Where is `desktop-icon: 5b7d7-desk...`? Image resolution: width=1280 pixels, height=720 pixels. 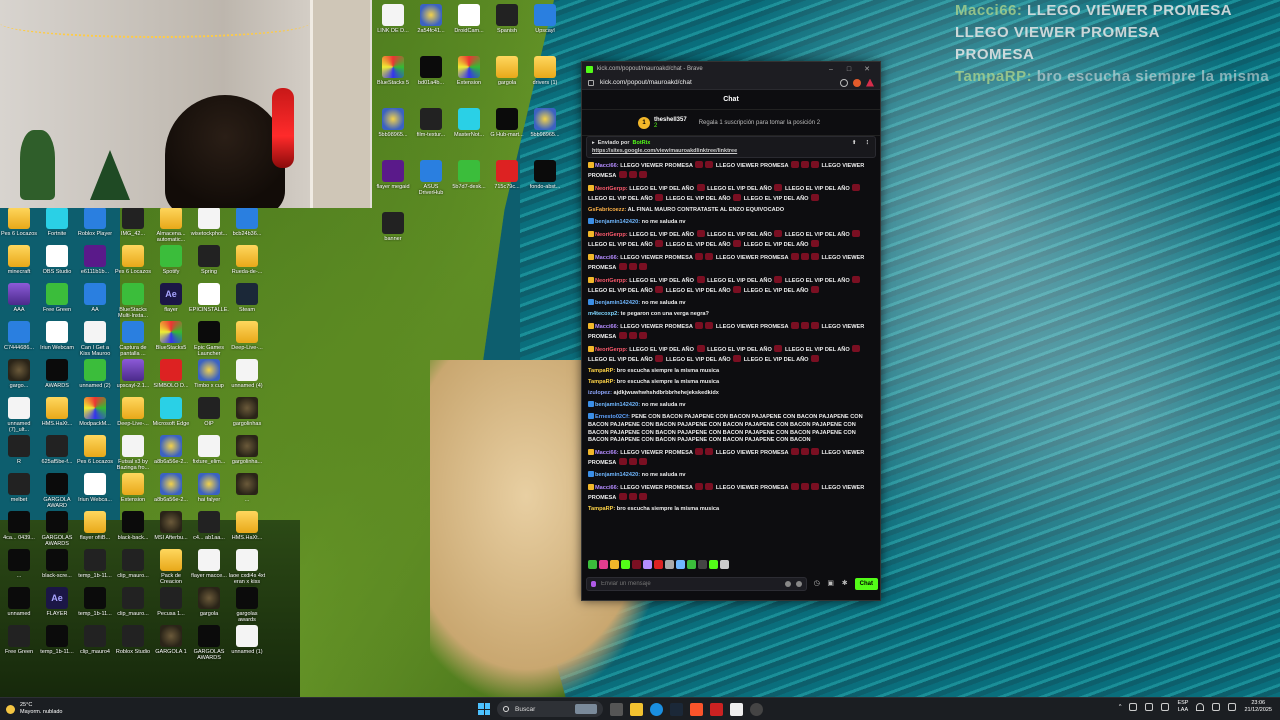 desktop-icon: 5b7d7-desk... is located at coordinates (469, 181).